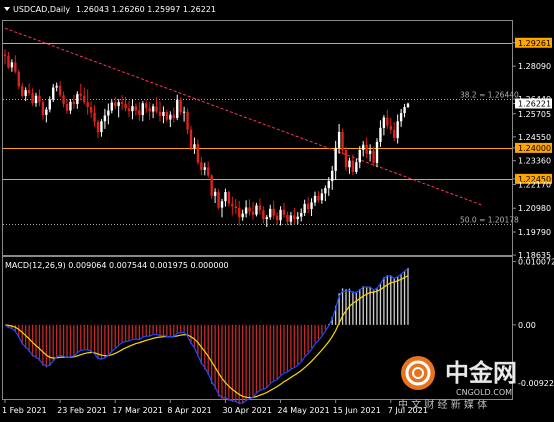 The width and height of the screenshot is (554, 422). I want to click on macd-tick-label: 0.010072, so click(536, 262).